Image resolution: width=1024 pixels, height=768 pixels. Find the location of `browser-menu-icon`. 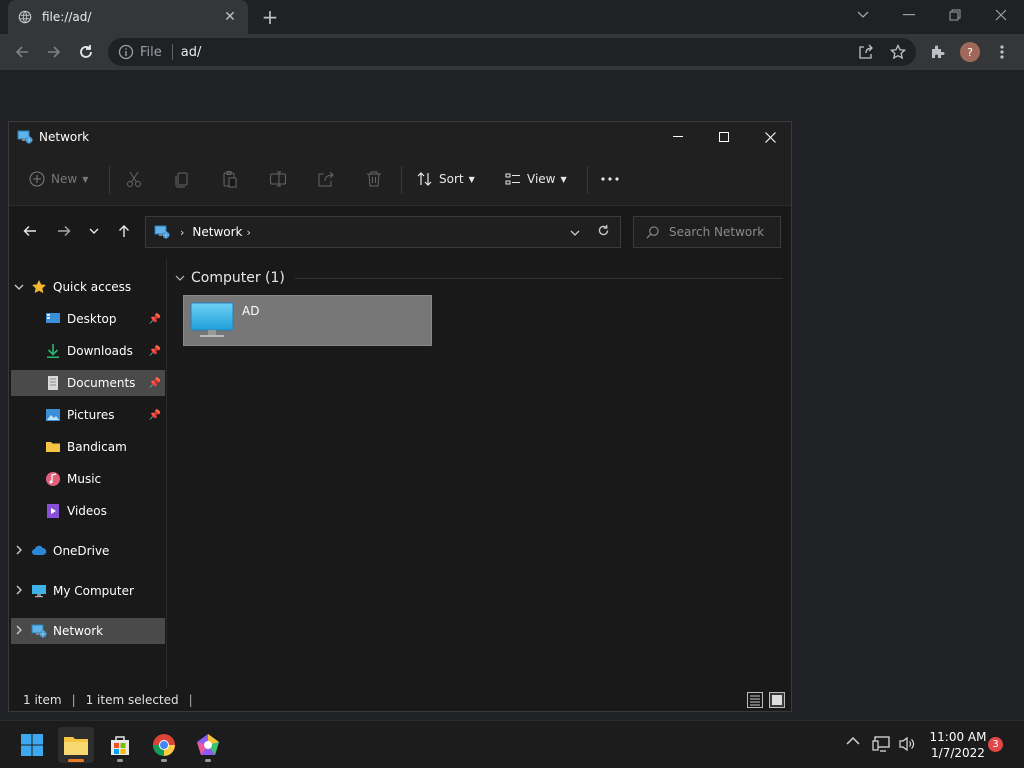

browser-menu-icon is located at coordinates (1002, 52).